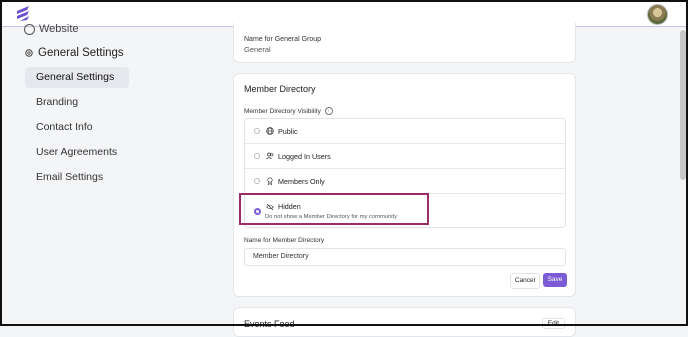  Describe the element at coordinates (334, 209) in the screenshot. I see `hidden-option-highlight` at that location.